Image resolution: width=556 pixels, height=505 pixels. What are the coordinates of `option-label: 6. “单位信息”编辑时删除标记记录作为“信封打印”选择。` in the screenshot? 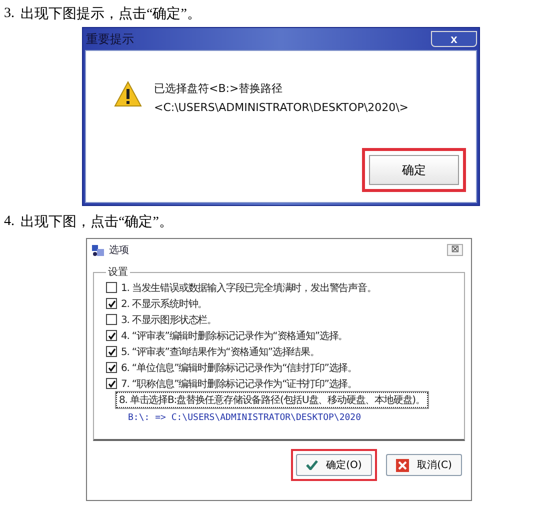 It's located at (239, 368).